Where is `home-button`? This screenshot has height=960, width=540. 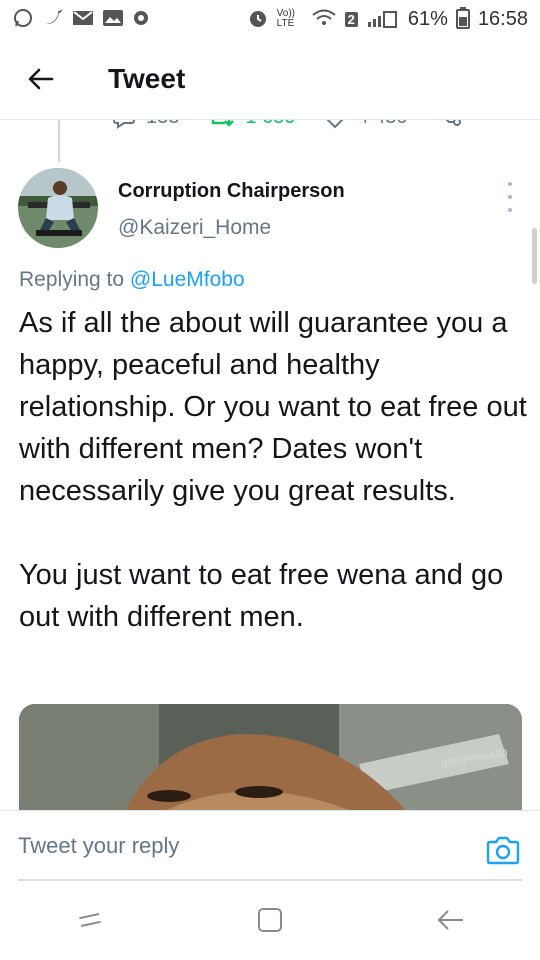
home-button is located at coordinates (270, 920).